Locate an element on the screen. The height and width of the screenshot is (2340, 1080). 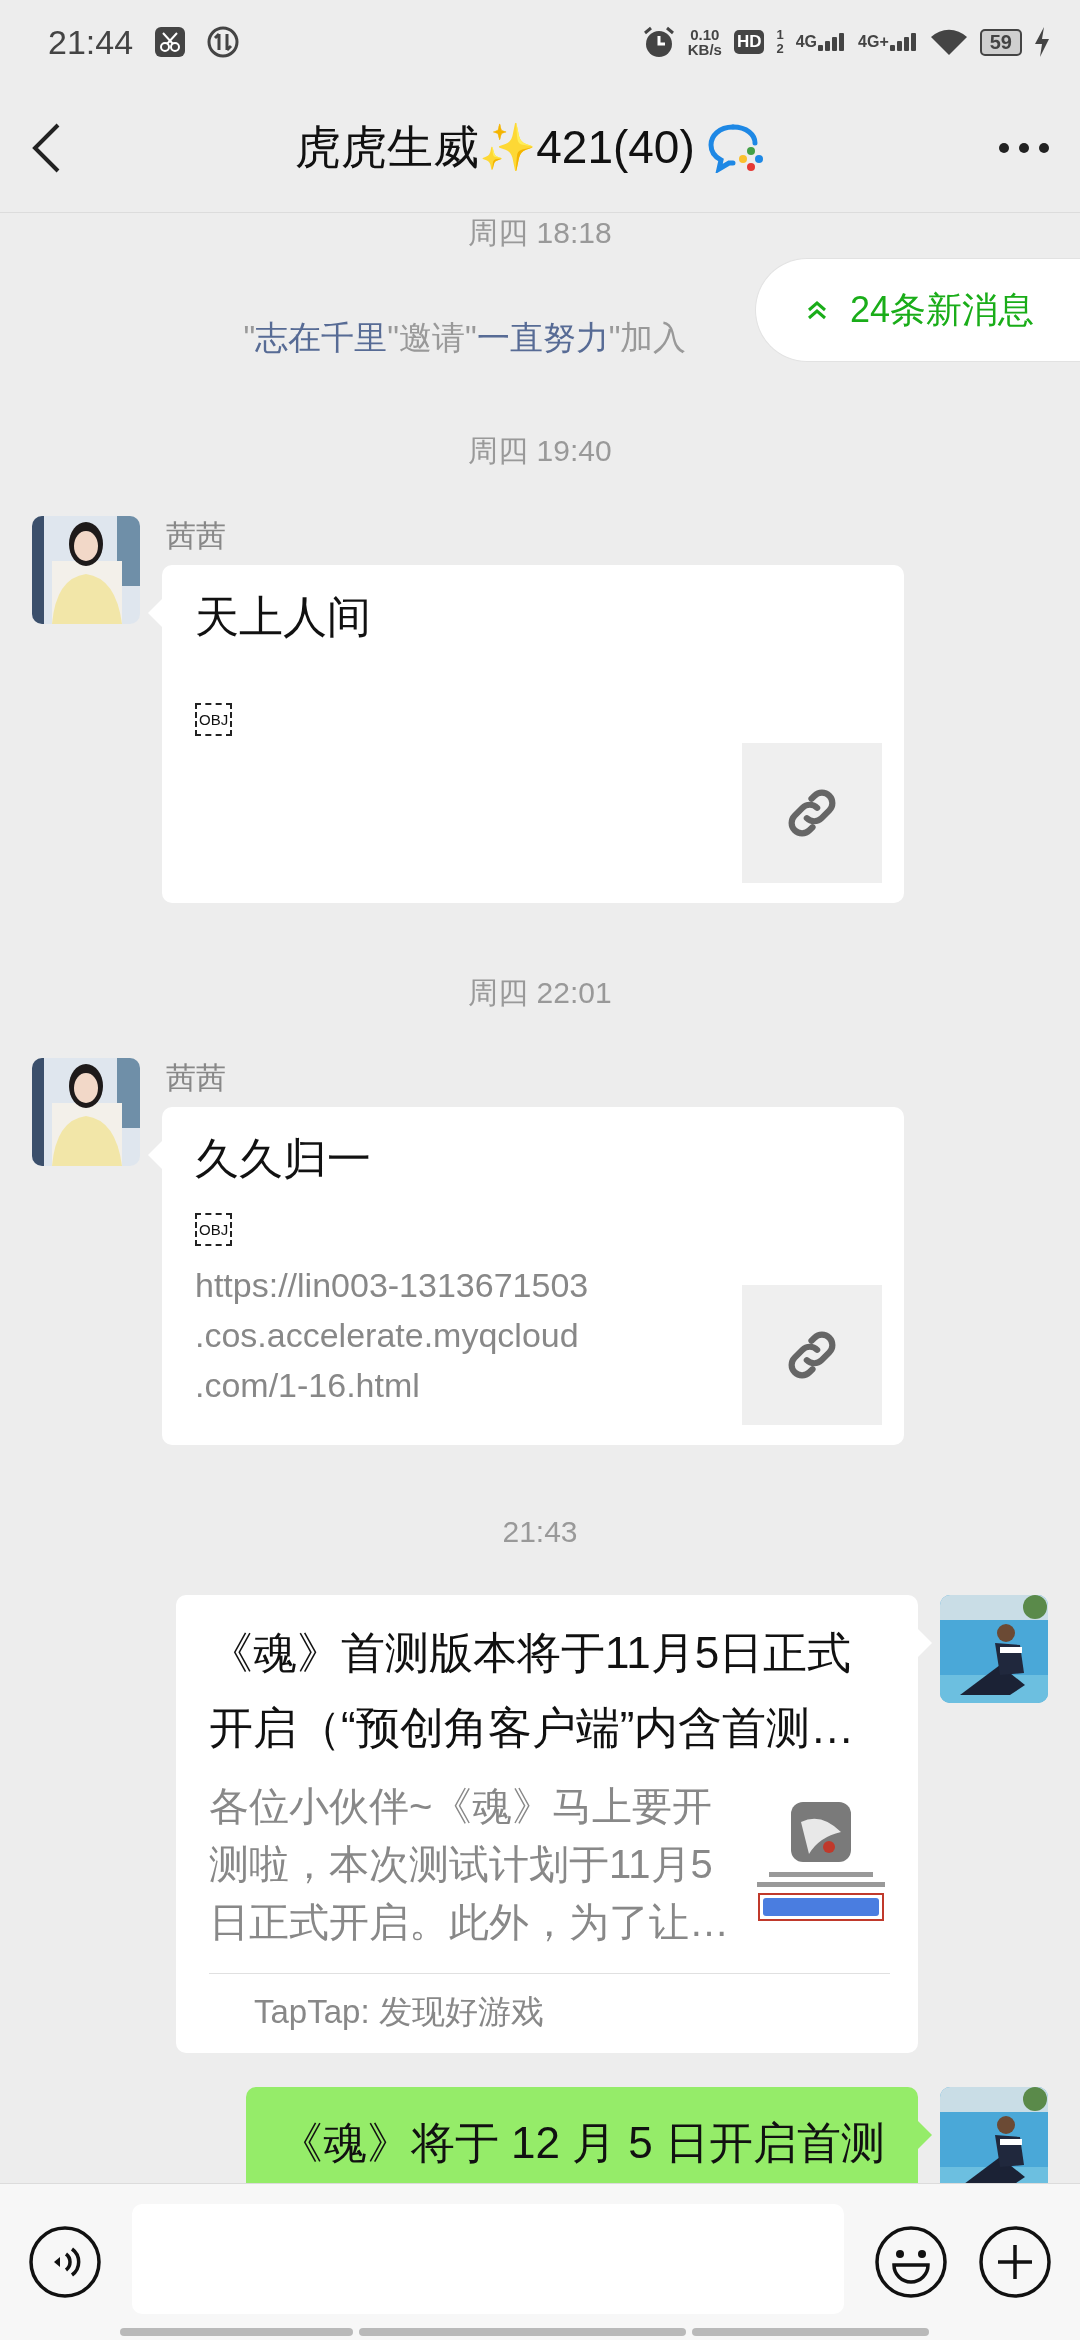
double-chevron-up-icon is located at coordinates (817, 310).